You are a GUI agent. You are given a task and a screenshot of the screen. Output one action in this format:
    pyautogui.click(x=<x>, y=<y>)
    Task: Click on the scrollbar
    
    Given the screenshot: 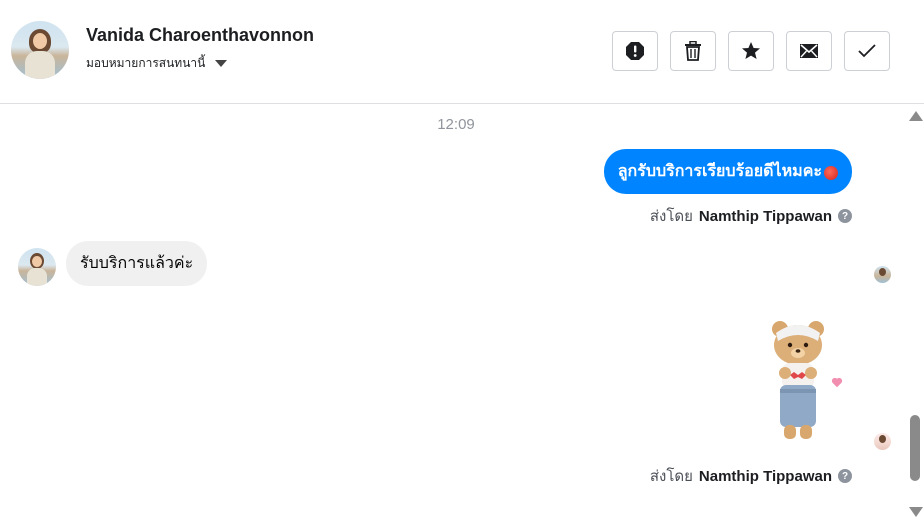 What is the action you would take?
    pyautogui.click(x=915, y=314)
    